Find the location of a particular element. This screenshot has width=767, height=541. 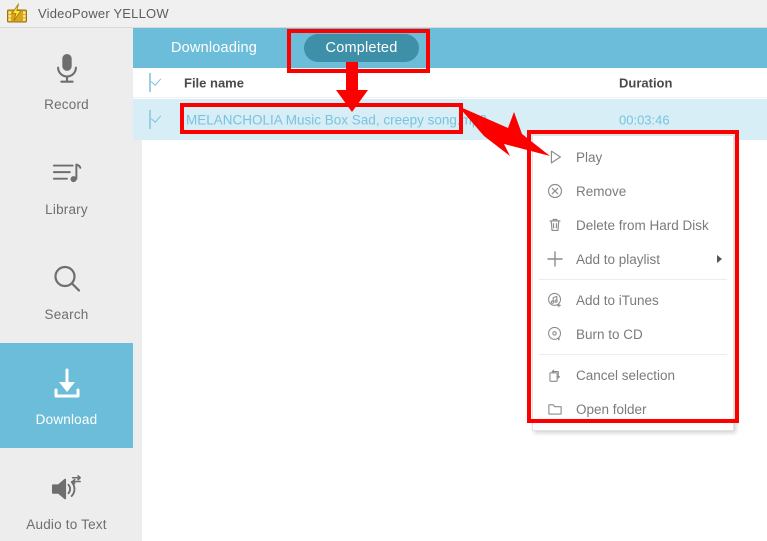

menu-item-add-to-itunes: Add to iTunes is located at coordinates (633, 300).